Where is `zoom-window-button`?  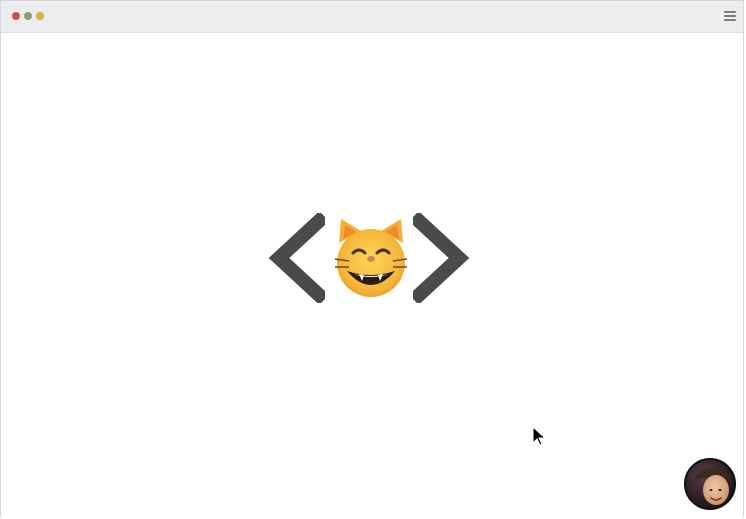
zoom-window-button is located at coordinates (40, 16).